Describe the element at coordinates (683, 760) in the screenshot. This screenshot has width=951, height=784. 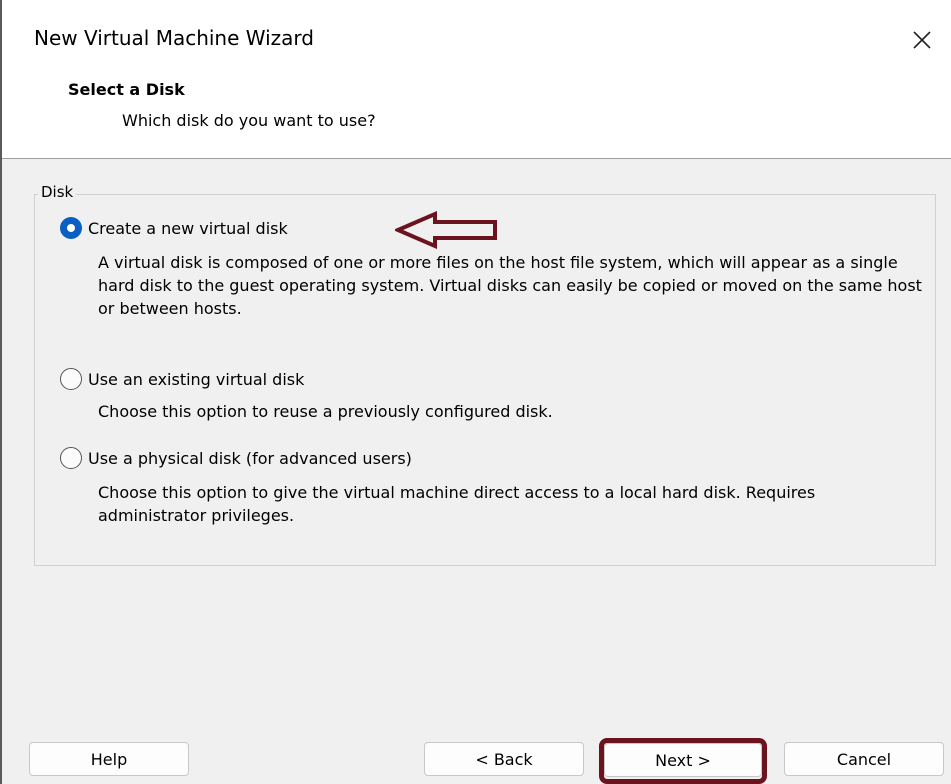
I see `next-button: Next >` at that location.